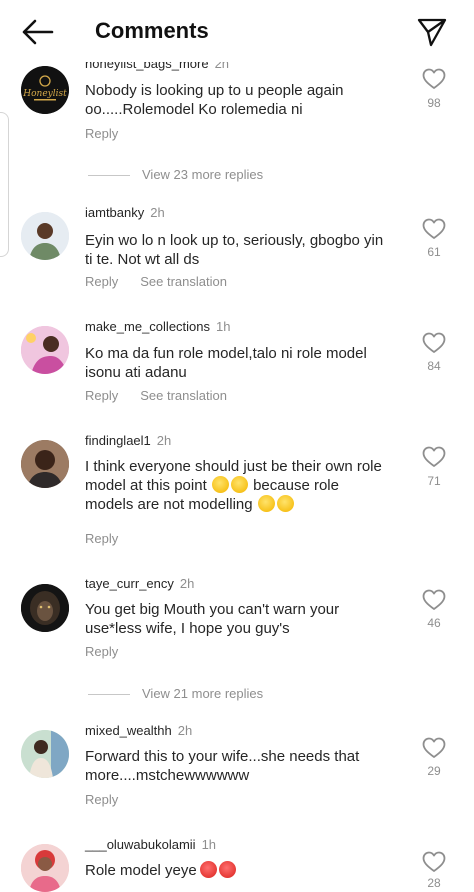 This screenshot has height=892, width=474. I want to click on top-bar: Comments, so click(237, 31).